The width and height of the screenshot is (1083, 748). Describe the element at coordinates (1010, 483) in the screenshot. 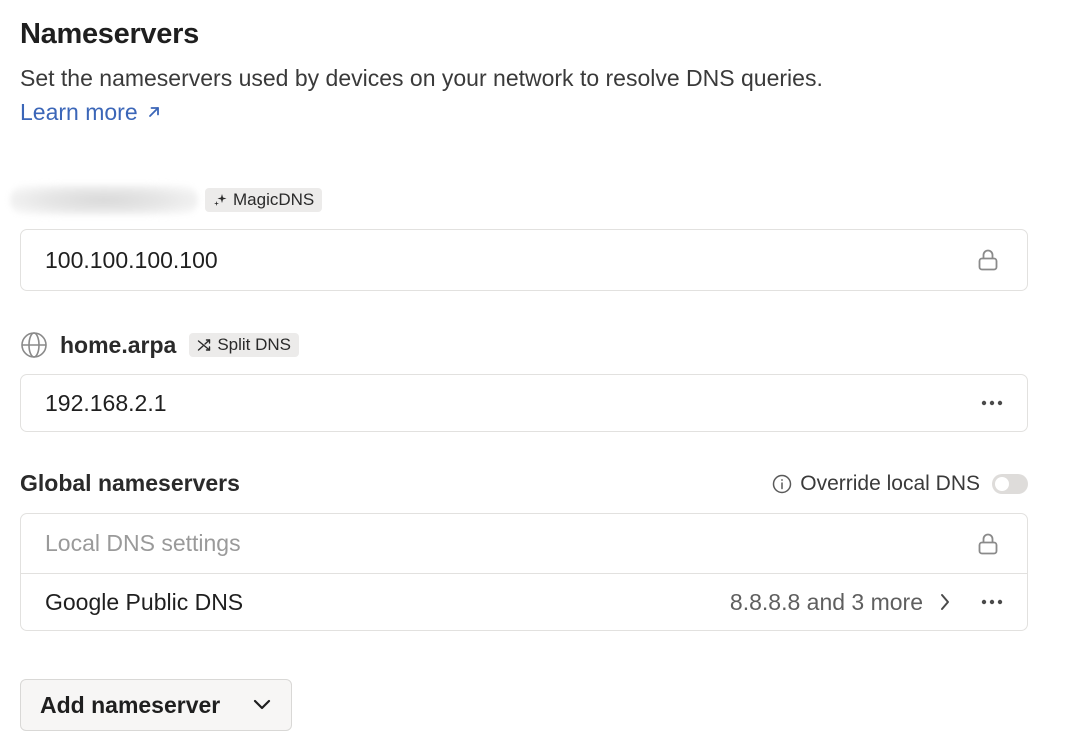

I see `override-local-dns-toggle` at that location.